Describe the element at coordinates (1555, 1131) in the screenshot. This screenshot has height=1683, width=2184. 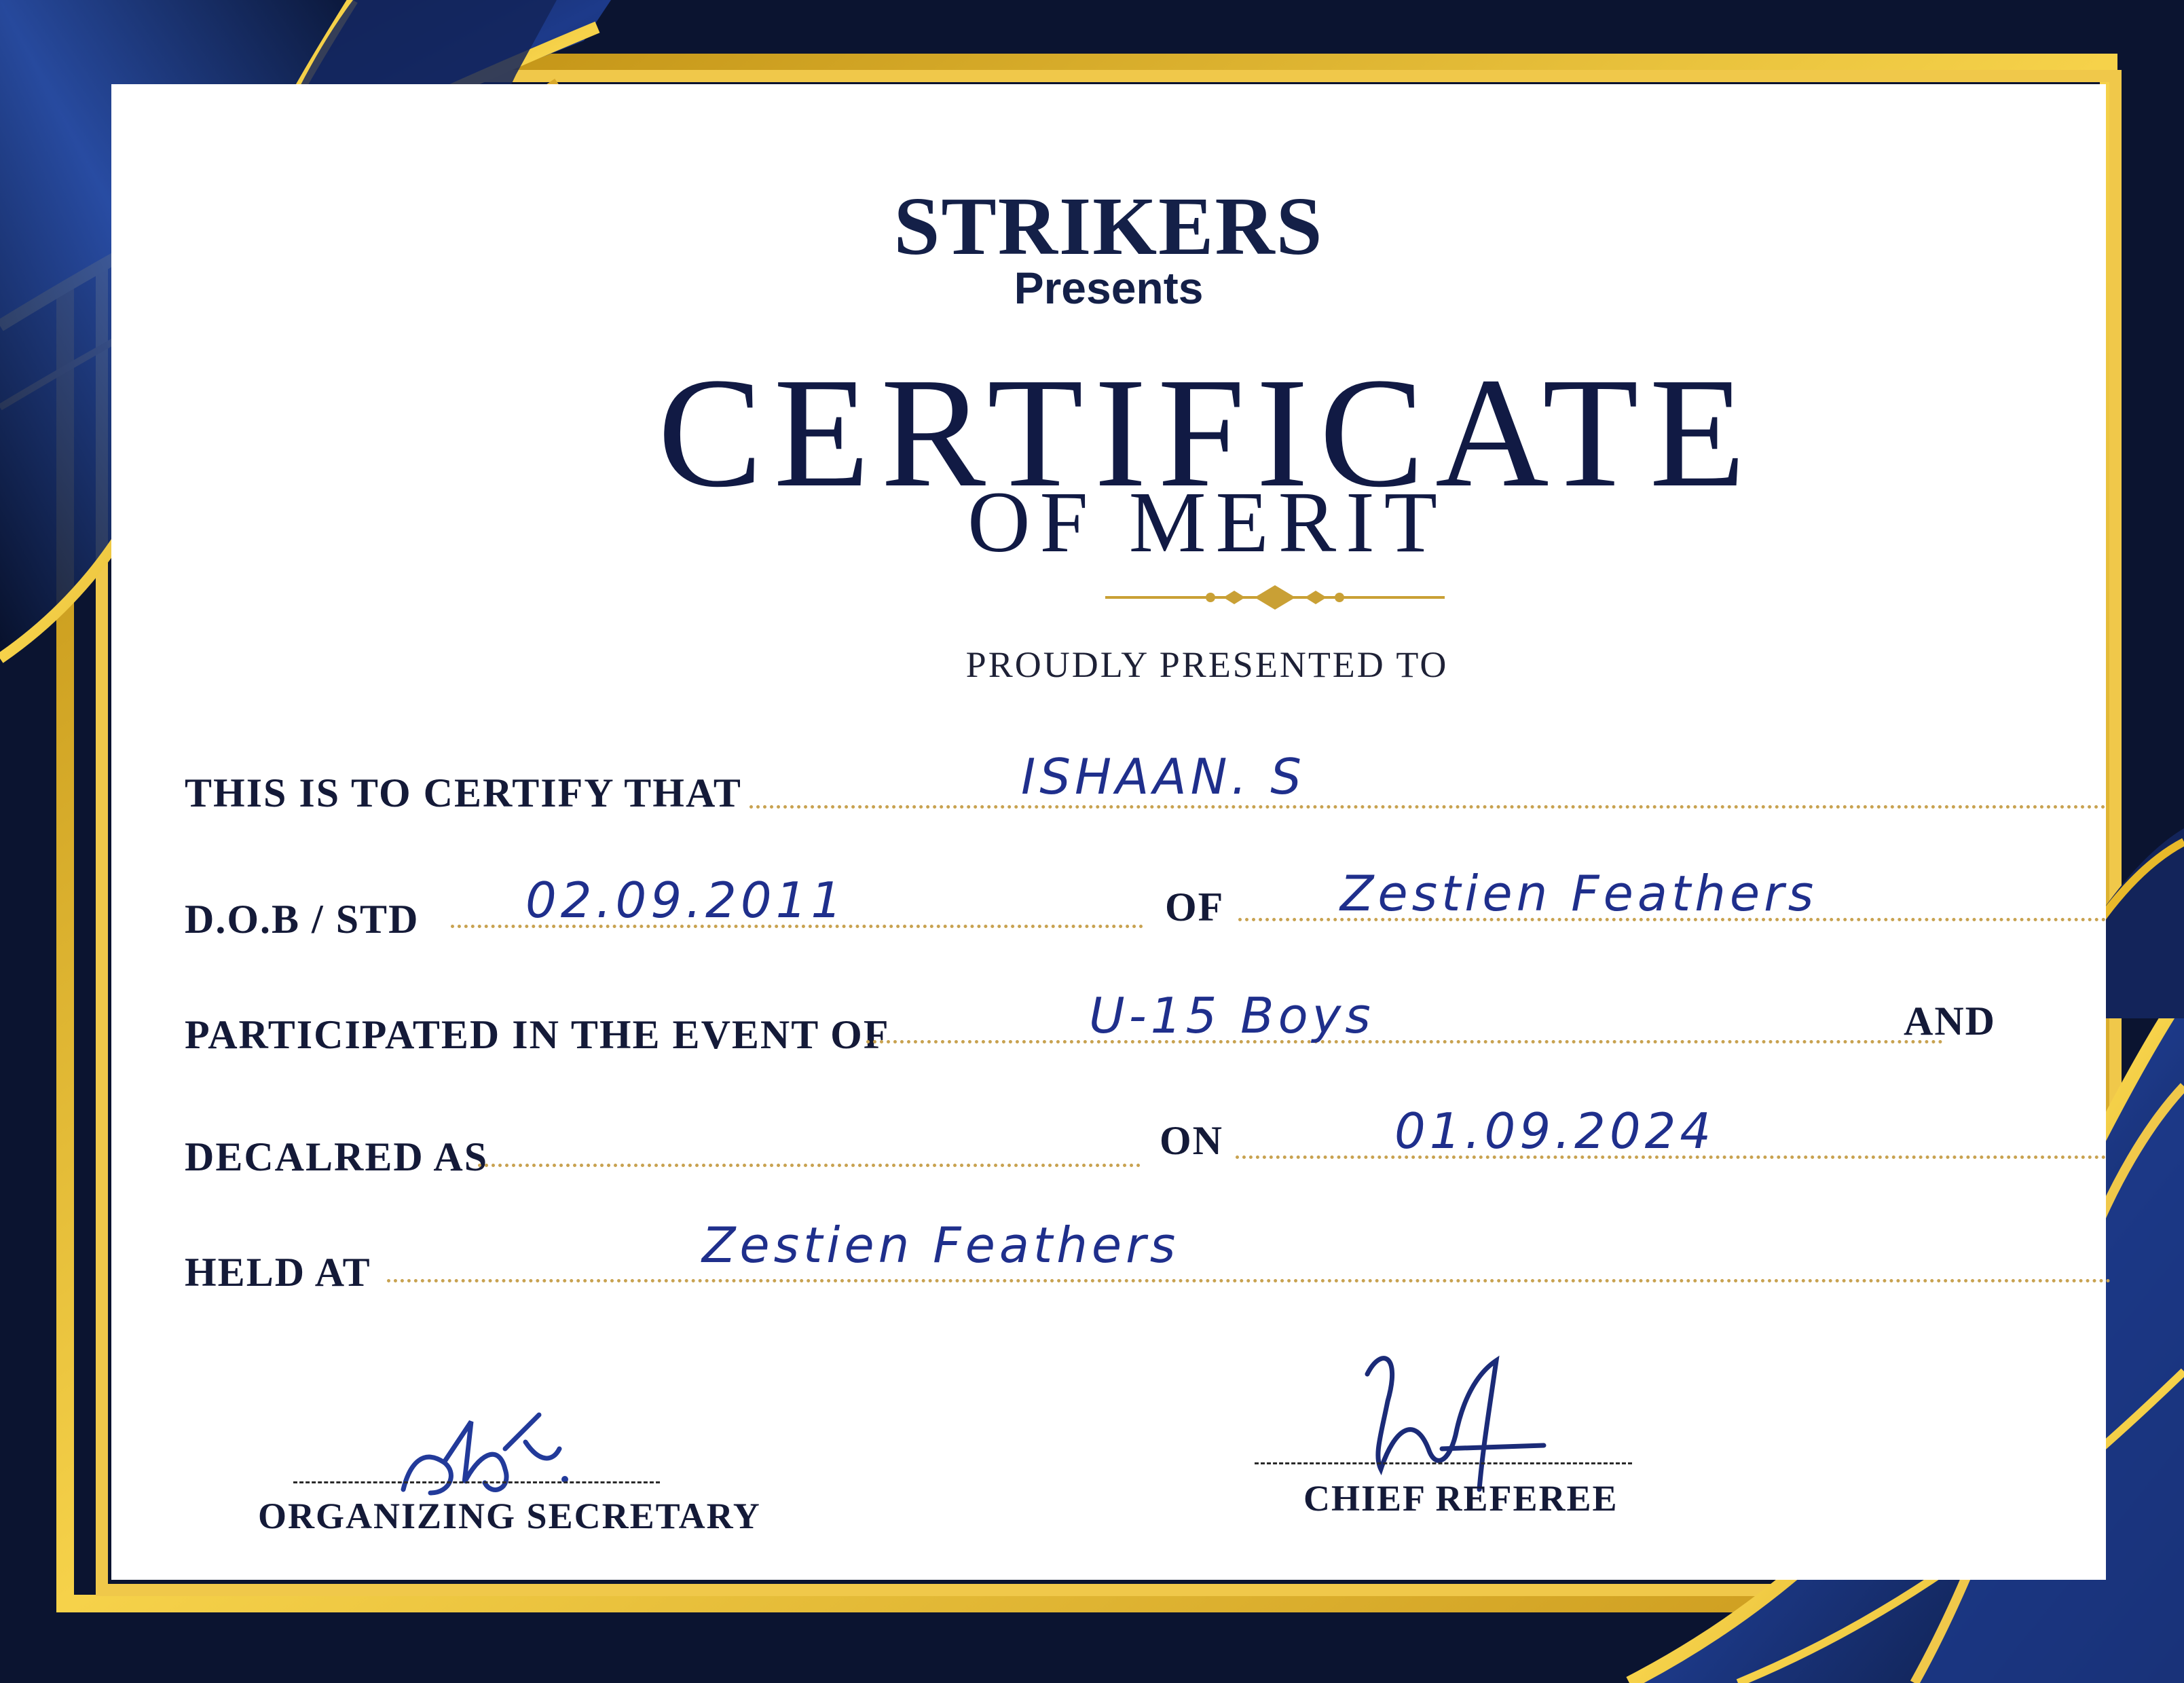
I see `on-handwritten-date: 01.09.2024` at that location.